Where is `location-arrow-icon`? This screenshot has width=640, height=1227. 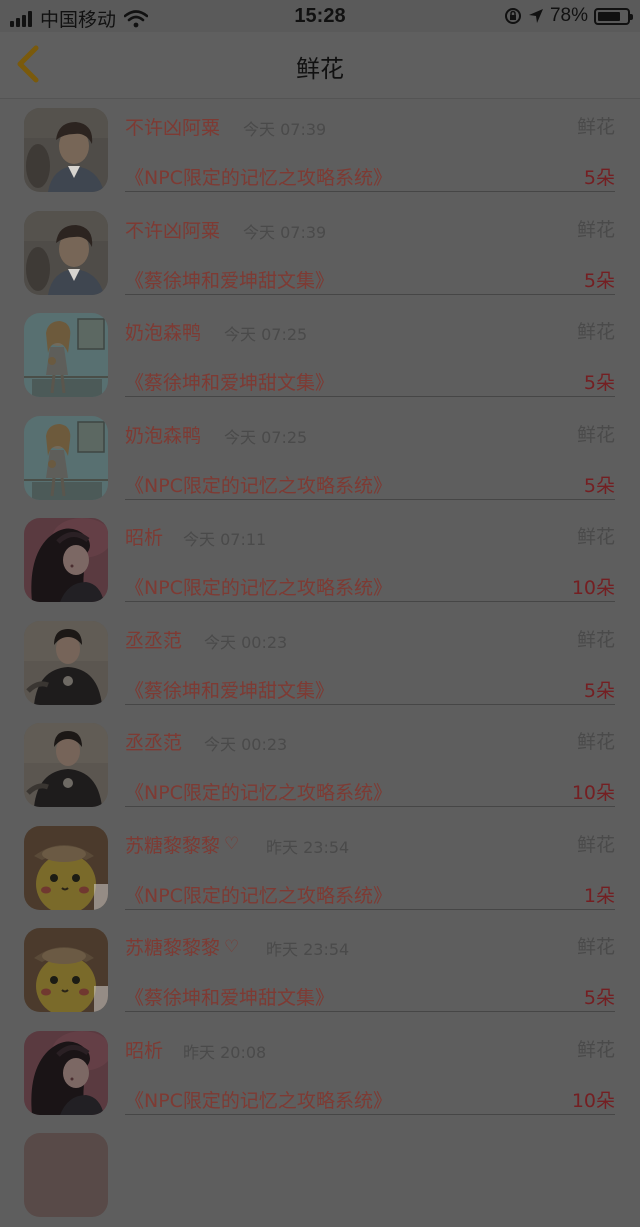 location-arrow-icon is located at coordinates (535, 16).